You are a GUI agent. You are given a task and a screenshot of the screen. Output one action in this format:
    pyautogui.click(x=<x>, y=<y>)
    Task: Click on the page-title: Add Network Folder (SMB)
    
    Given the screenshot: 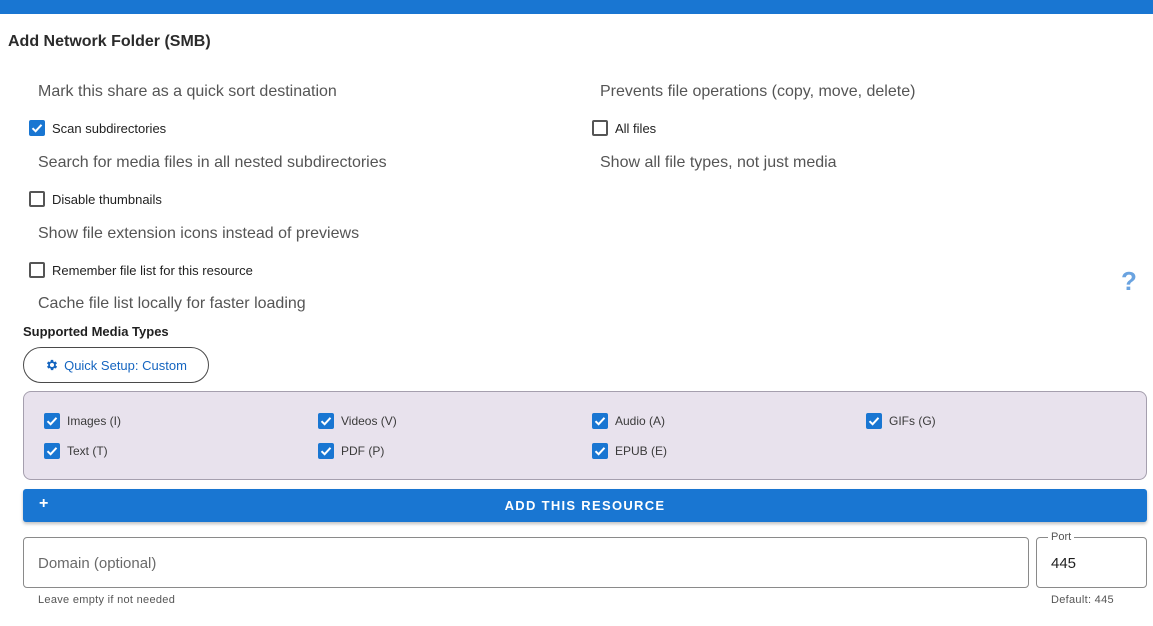 What is the action you would take?
    pyautogui.click(x=109, y=41)
    